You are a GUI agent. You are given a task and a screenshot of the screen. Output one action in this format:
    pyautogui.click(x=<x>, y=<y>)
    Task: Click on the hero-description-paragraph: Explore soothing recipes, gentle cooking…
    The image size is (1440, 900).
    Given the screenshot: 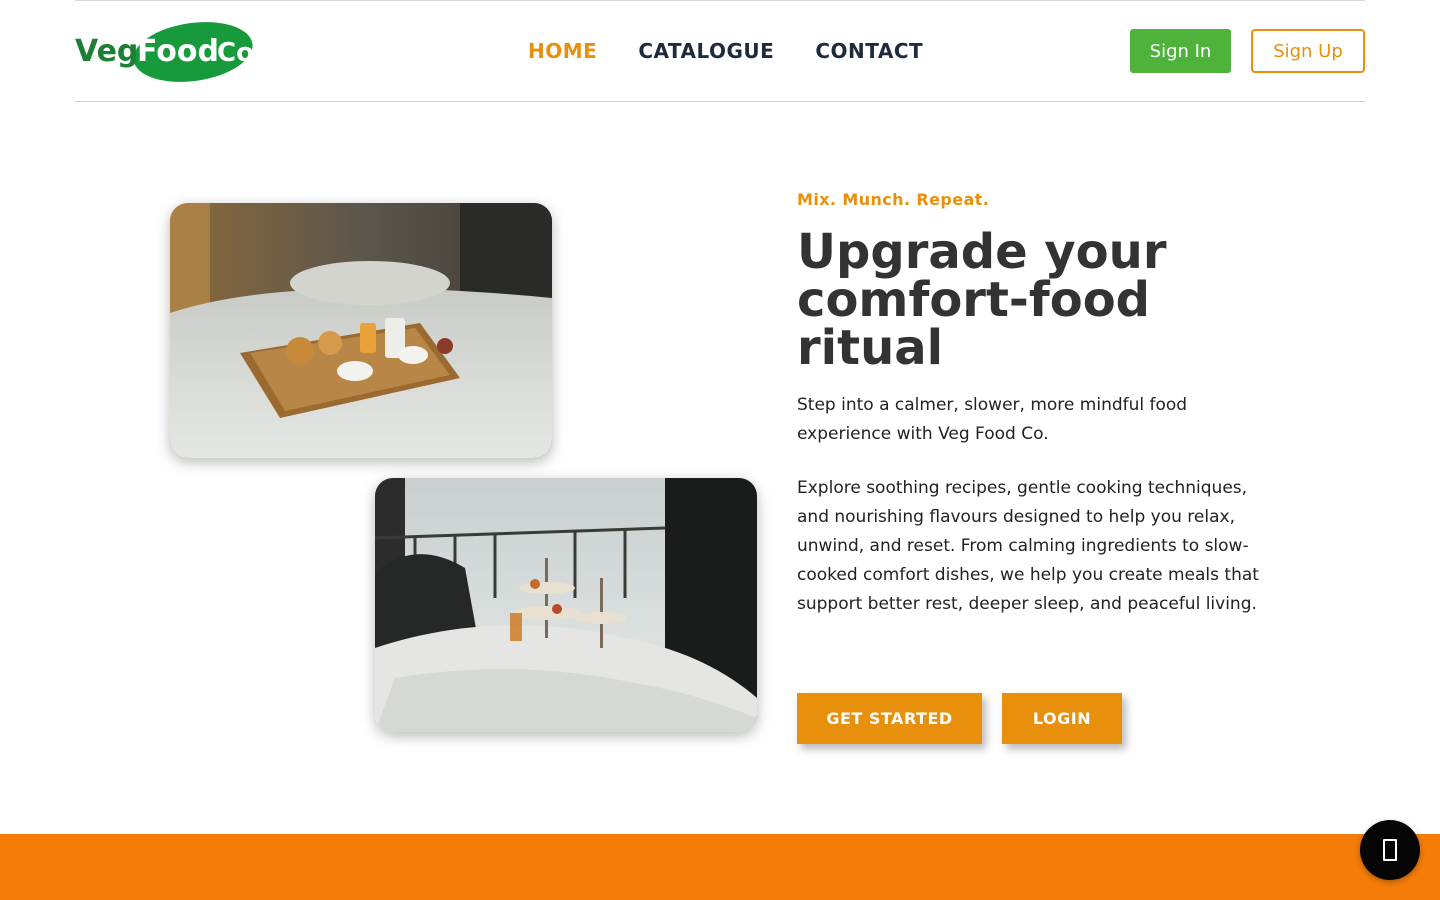 What is the action you would take?
    pyautogui.click(x=1028, y=546)
    